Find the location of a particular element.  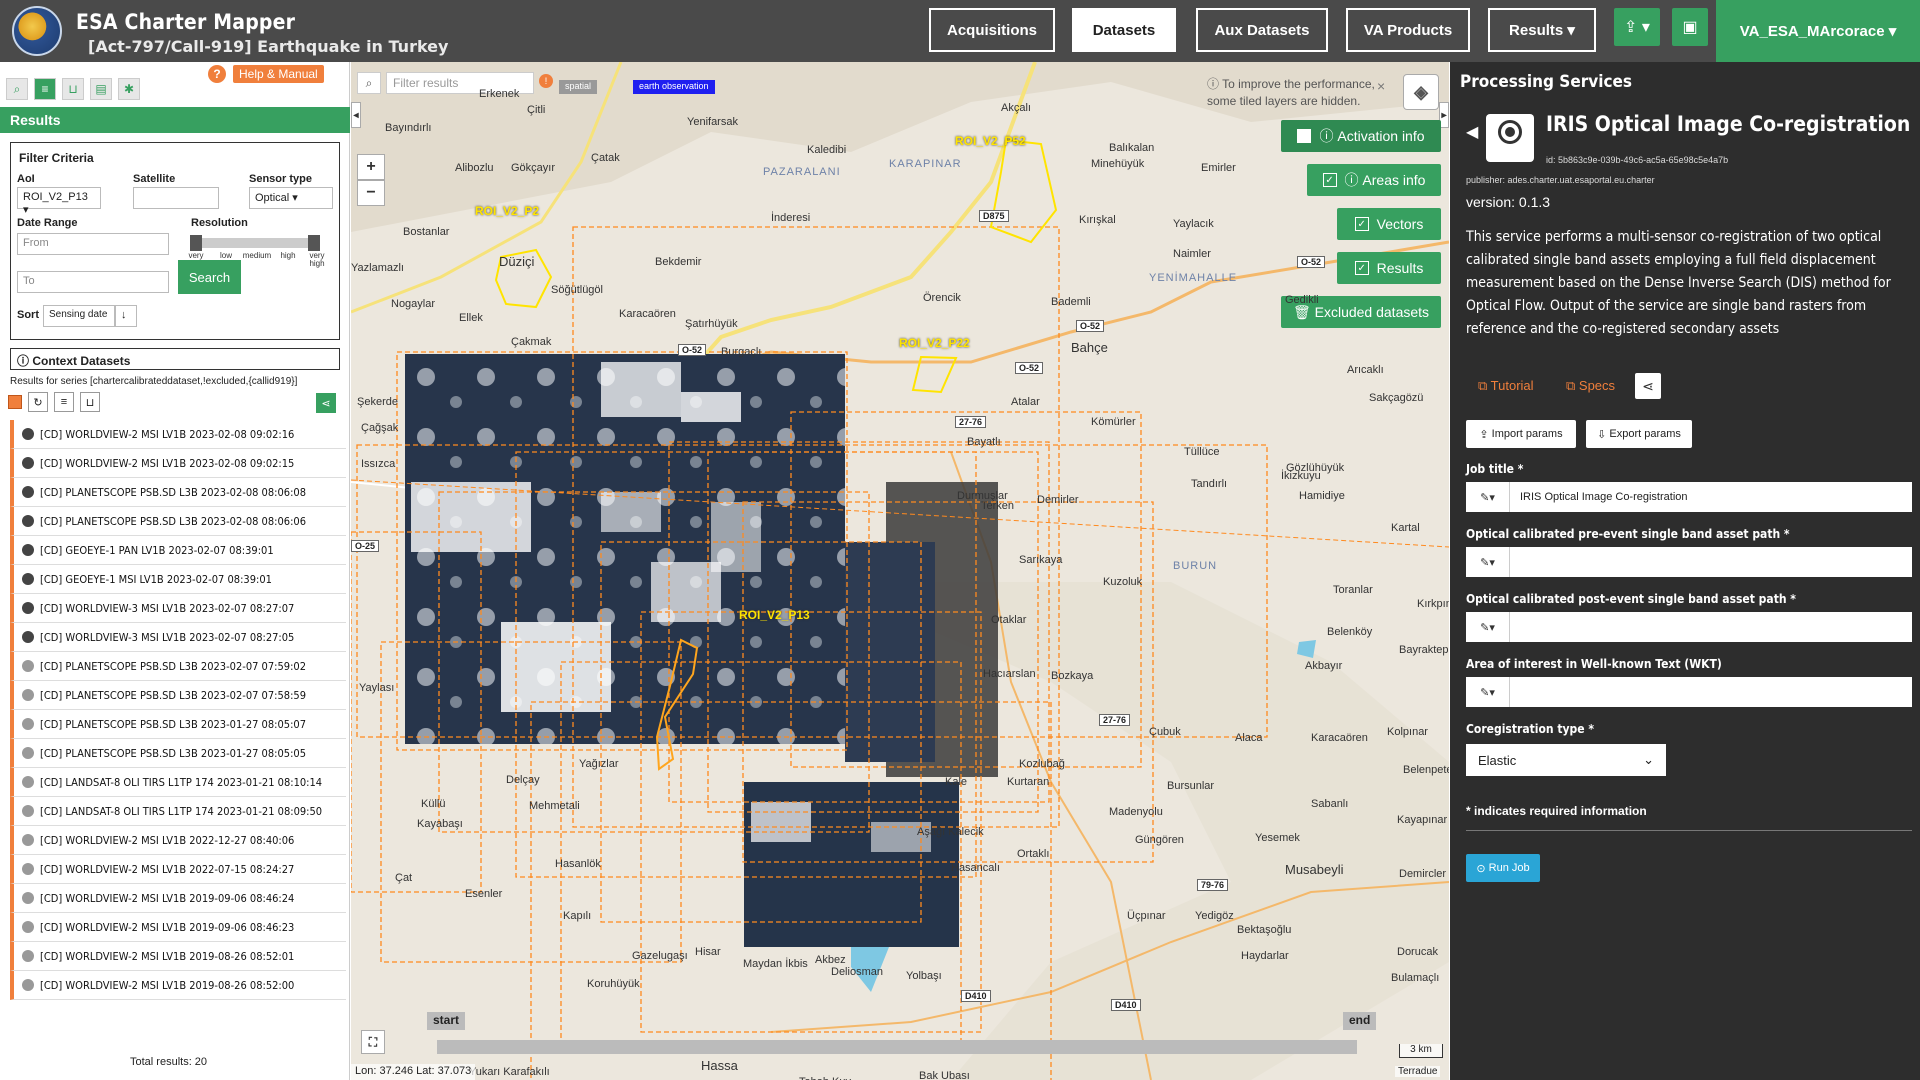

activation-info-checkbox is located at coordinates (1304, 136).